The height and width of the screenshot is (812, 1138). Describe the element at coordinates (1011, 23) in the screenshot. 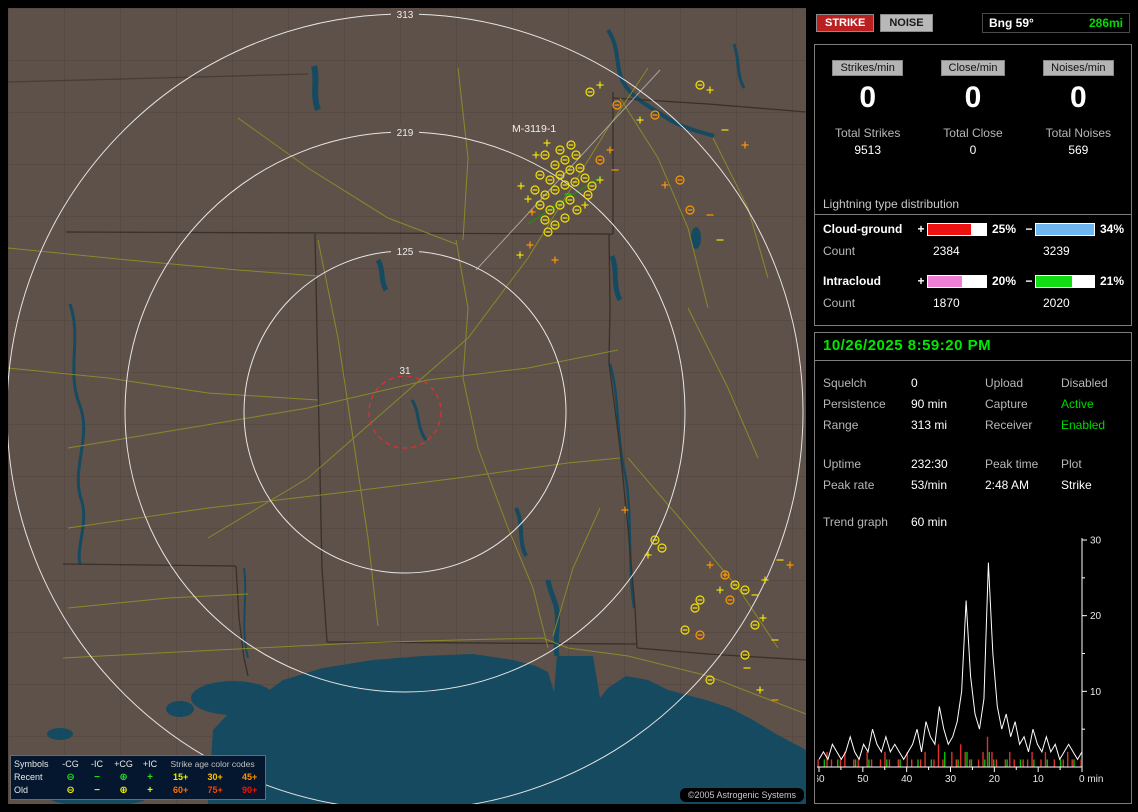

I see `bearing-value: Bng 59°` at that location.